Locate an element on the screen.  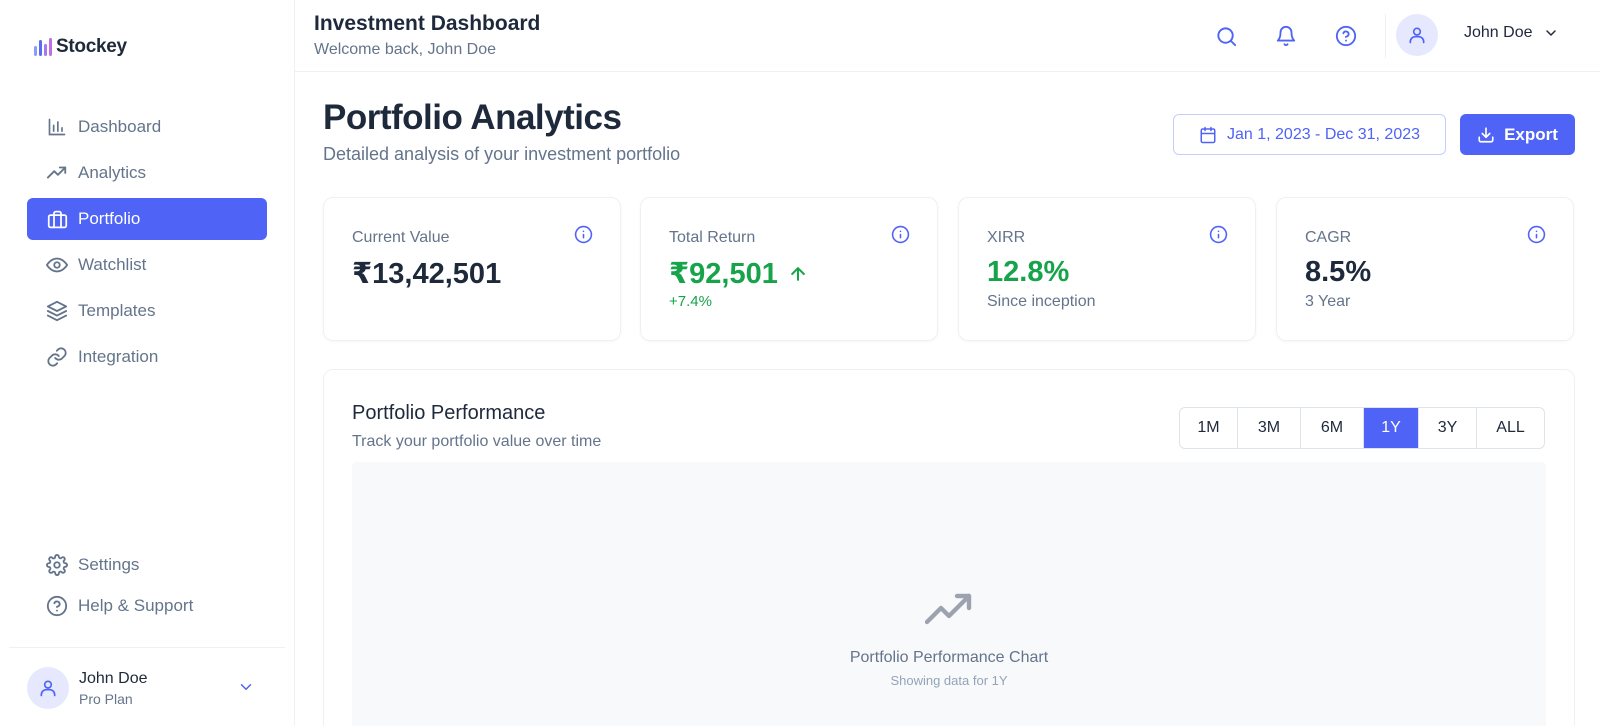
time-range-selector: 1M 3M 6M 1Y 3Y ALL is located at coordinates (1362, 428).